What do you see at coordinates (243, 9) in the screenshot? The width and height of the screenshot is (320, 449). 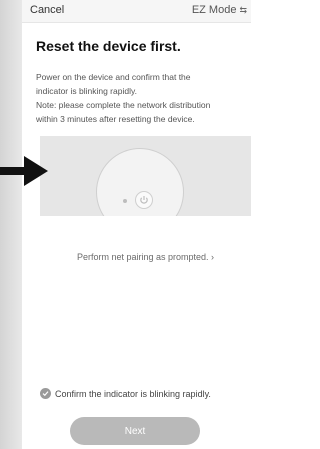 I see `switch-icon: ⇆` at bounding box center [243, 9].